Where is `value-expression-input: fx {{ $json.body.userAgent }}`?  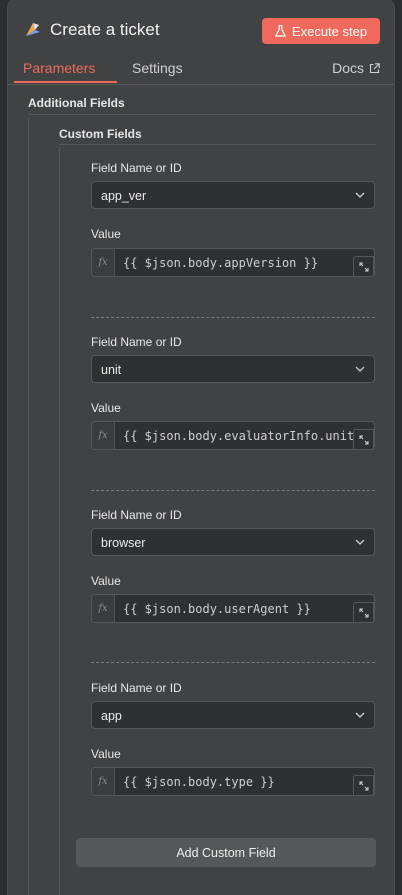 value-expression-input: fx {{ $json.body.userAgent }} is located at coordinates (233, 608).